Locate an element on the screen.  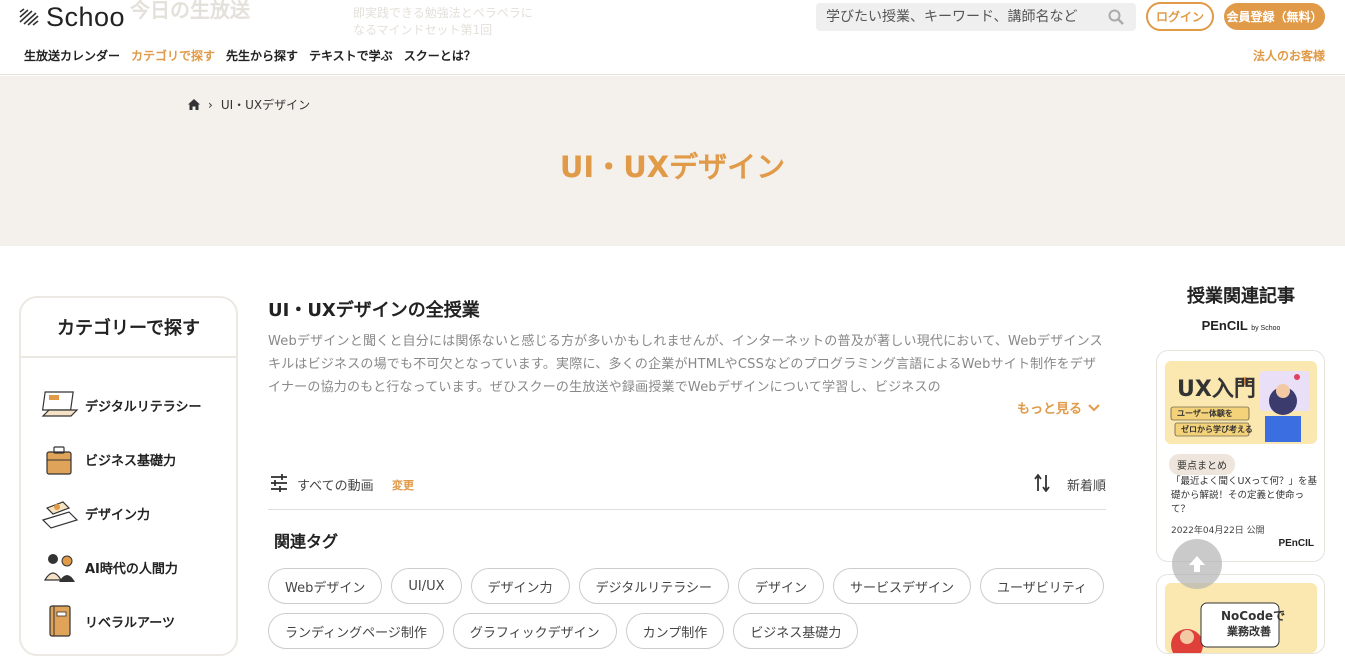
filter-sliders-icon is located at coordinates (279, 483).